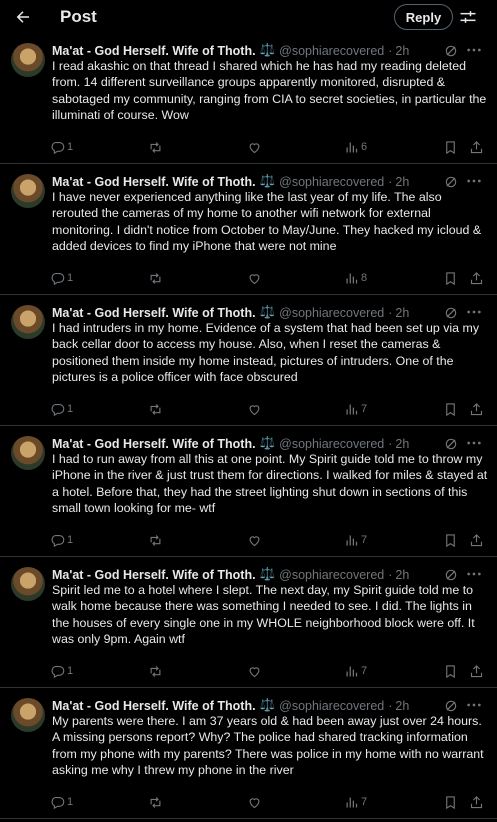 The height and width of the screenshot is (822, 497). Describe the element at coordinates (270, 802) in the screenshot. I see `post-actions: 1 7` at that location.